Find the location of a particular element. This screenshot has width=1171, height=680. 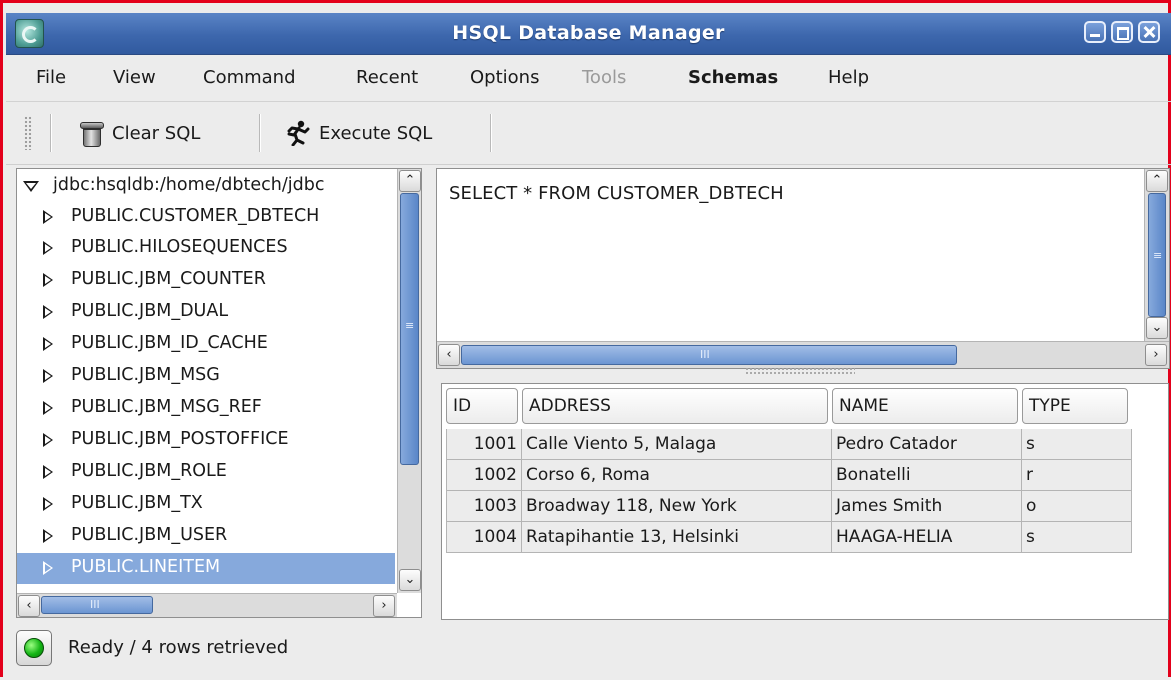

tree-root-node: jdbc:hsqldb:/home/dbtech/jdbc is located at coordinates (206, 186).